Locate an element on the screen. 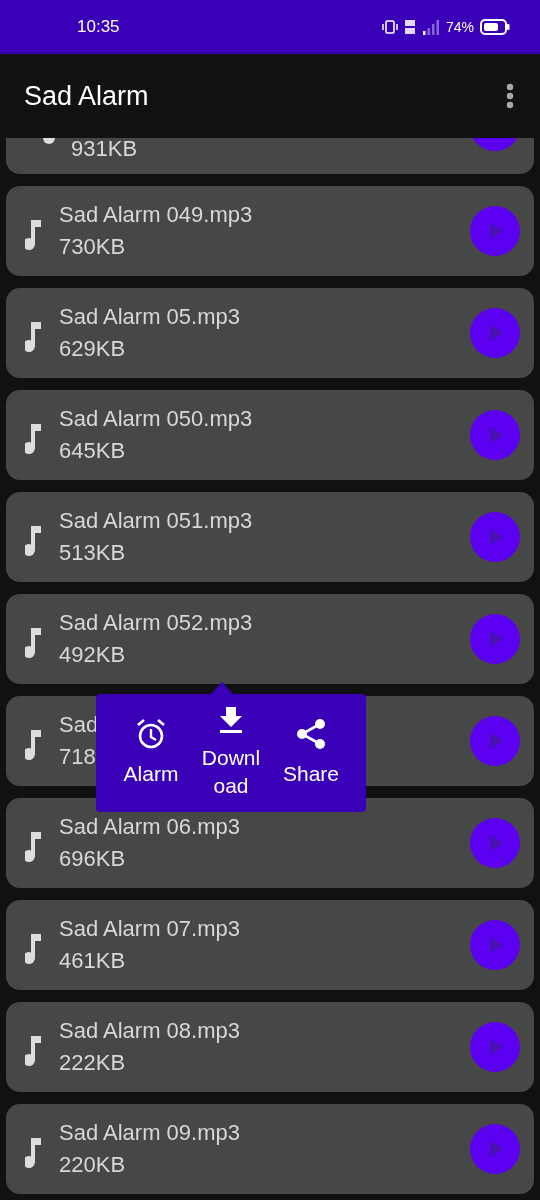 The height and width of the screenshot is (1200, 540). status-time: 10:35 is located at coordinates (98, 27).